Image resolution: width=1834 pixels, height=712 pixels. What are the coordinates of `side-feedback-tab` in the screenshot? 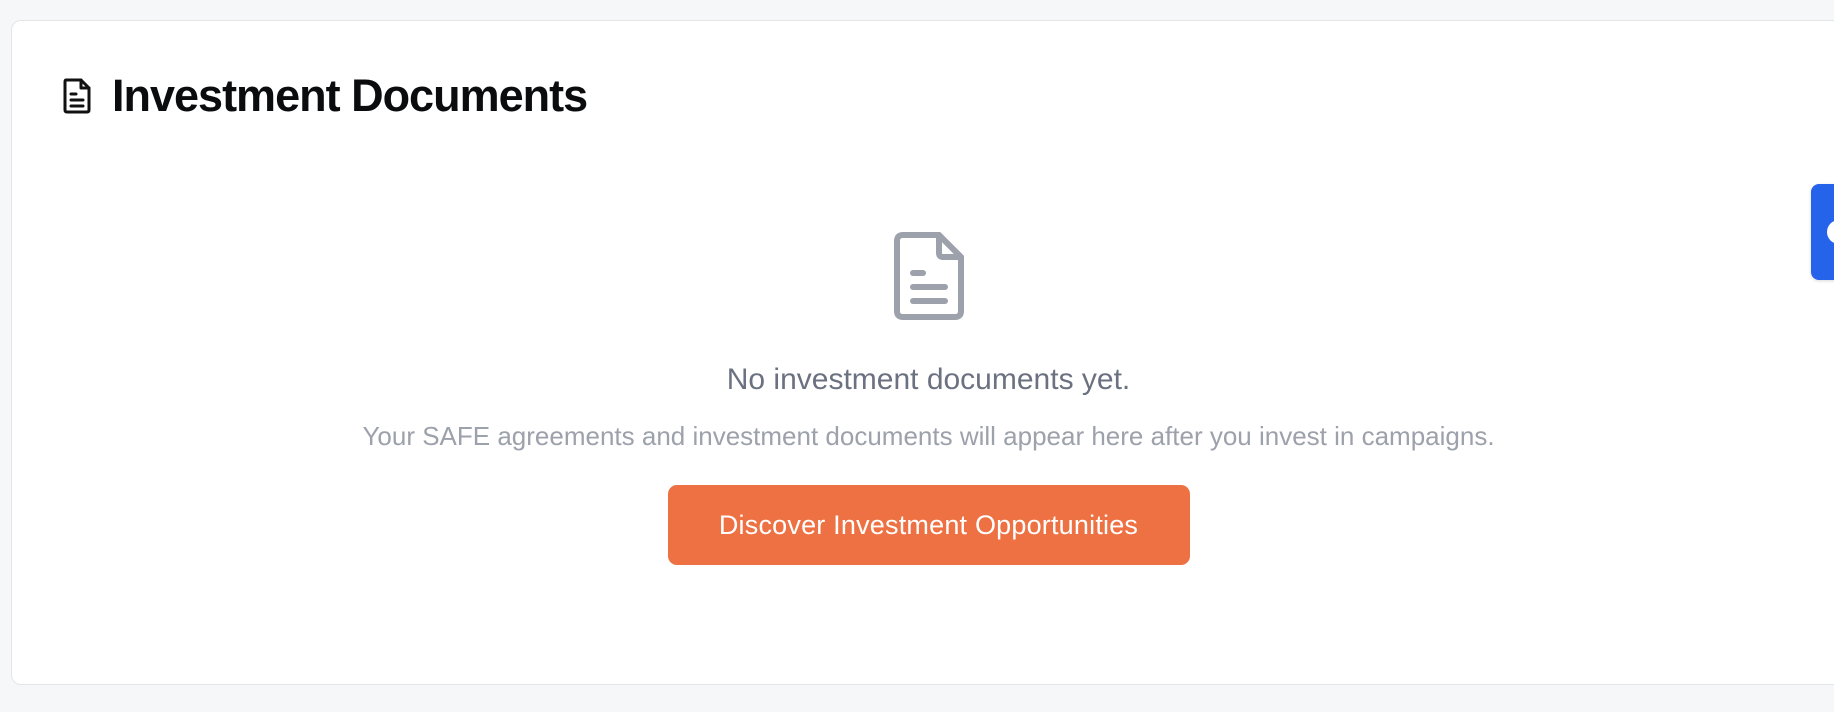 It's located at (1822, 232).